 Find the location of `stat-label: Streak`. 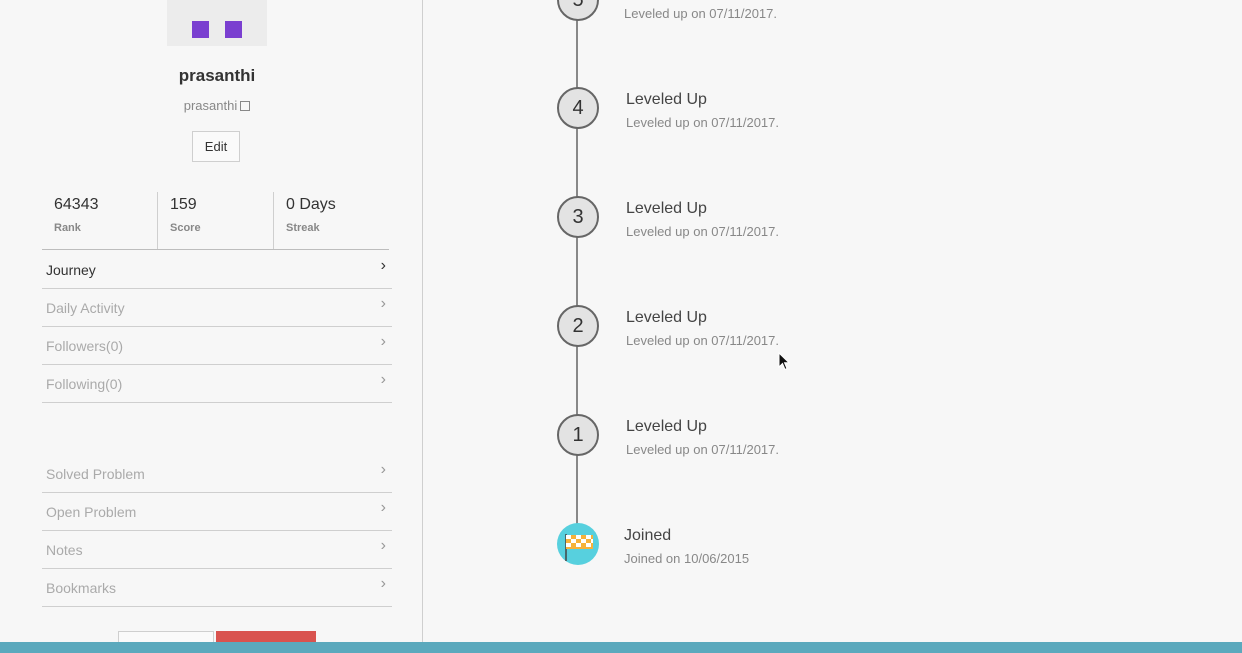

stat-label: Streak is located at coordinates (303, 228).